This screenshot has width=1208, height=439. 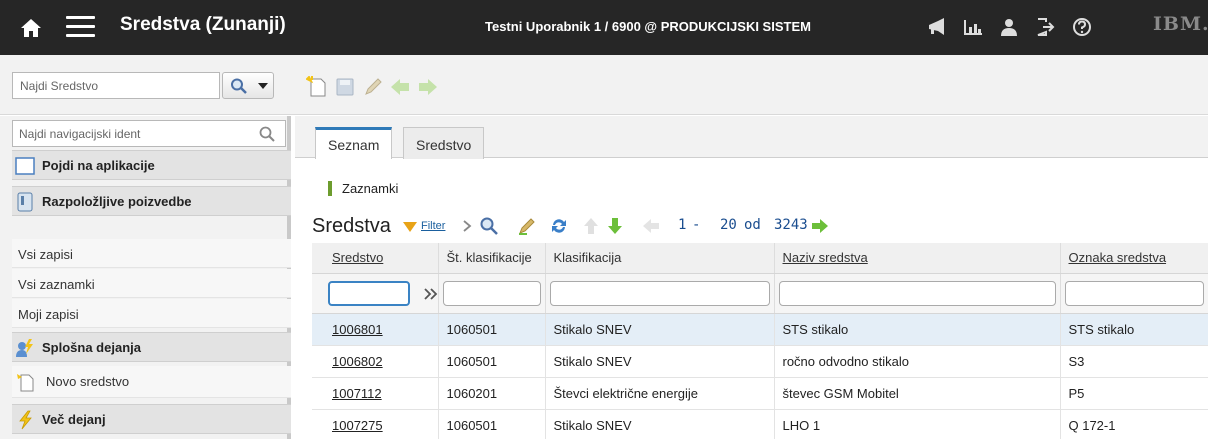 I want to click on pager-to: 20, so click(x=728, y=225).